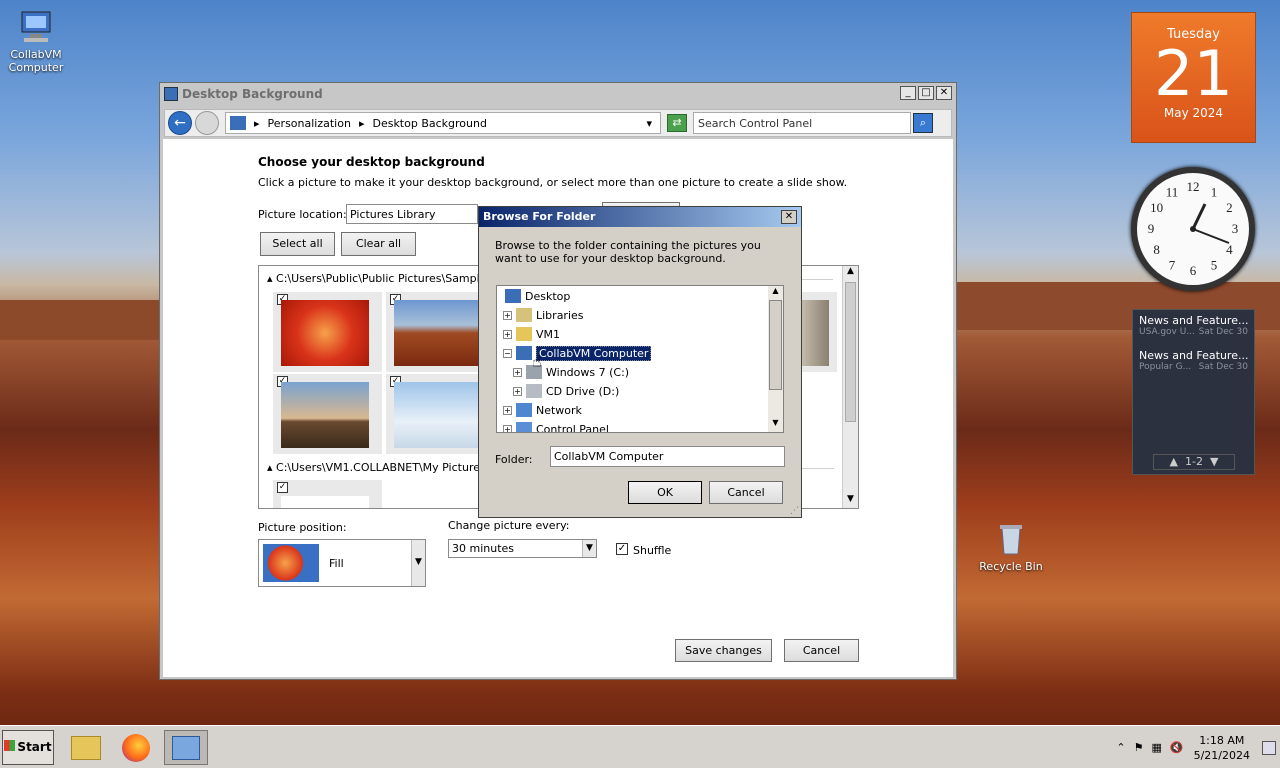 This screenshot has width=1280, height=768. I want to click on action-center-flag-icon: ⚑, so click(1139, 747).